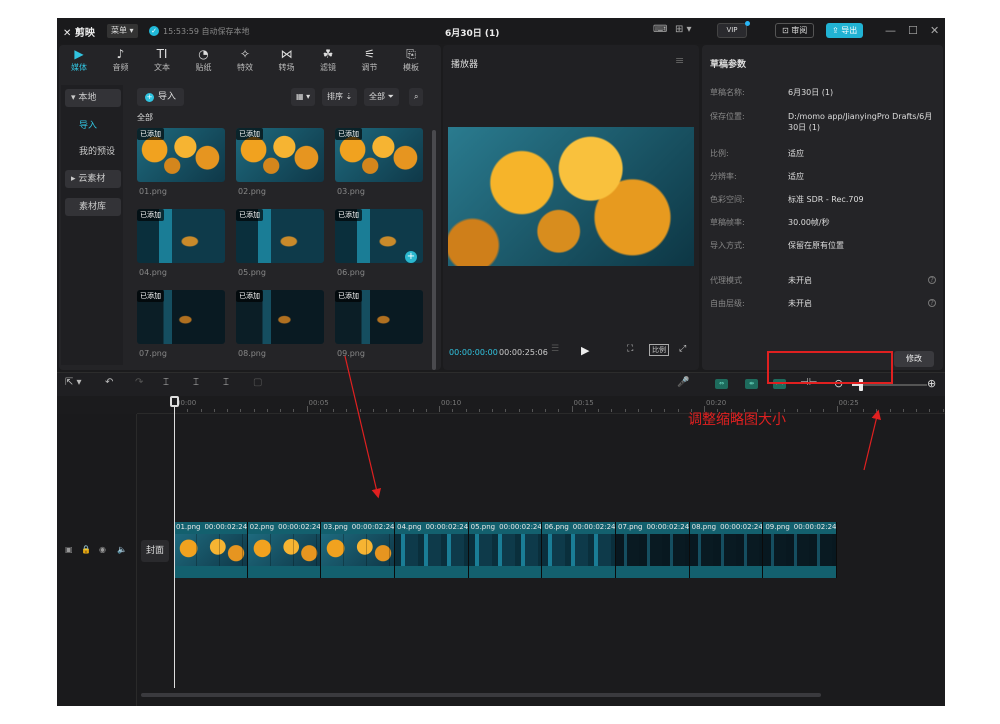  Describe the element at coordinates (252, 272) in the screenshot. I see `media-filename: 05.png` at that location.